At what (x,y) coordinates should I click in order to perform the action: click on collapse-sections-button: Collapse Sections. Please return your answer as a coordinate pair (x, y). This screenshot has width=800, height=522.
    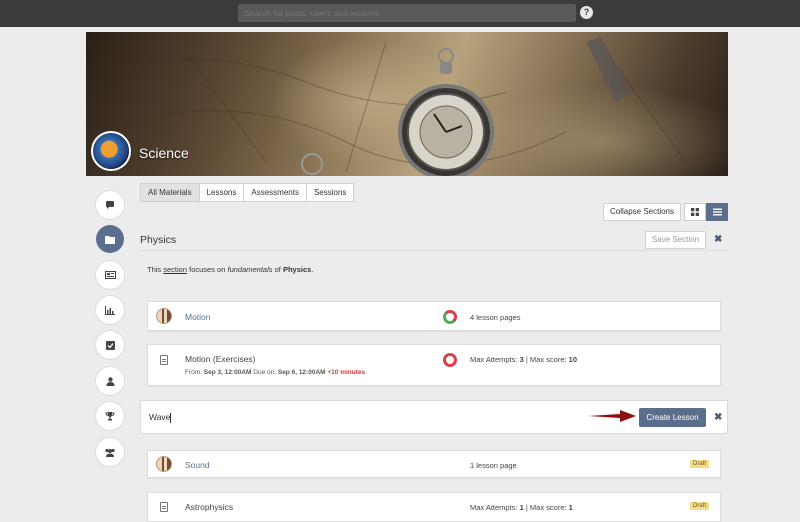
    Looking at the image, I should click on (642, 212).